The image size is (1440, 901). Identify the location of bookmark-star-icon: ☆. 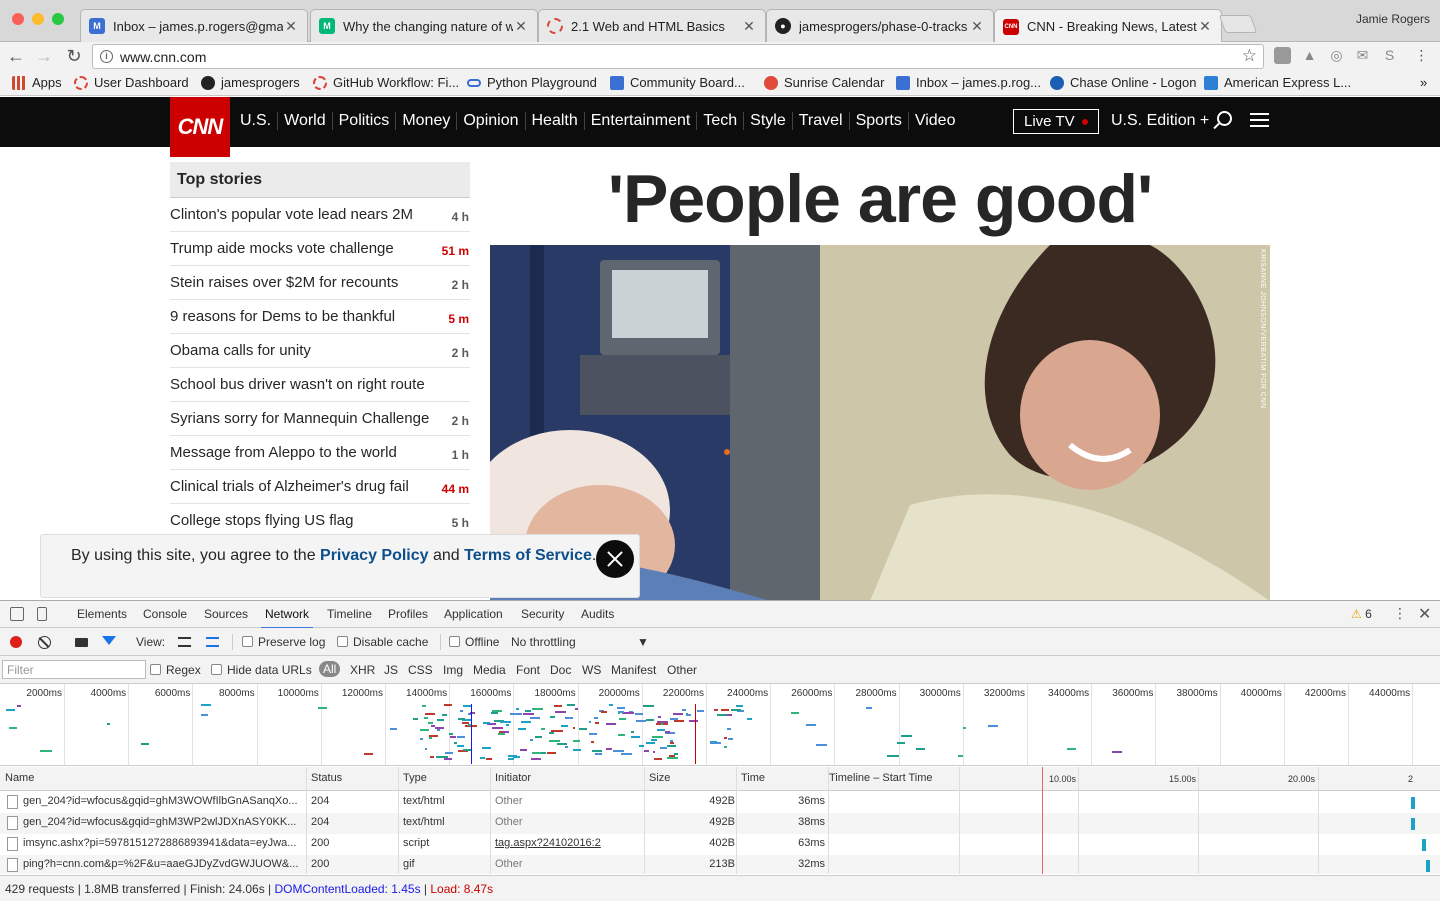
(1249, 56).